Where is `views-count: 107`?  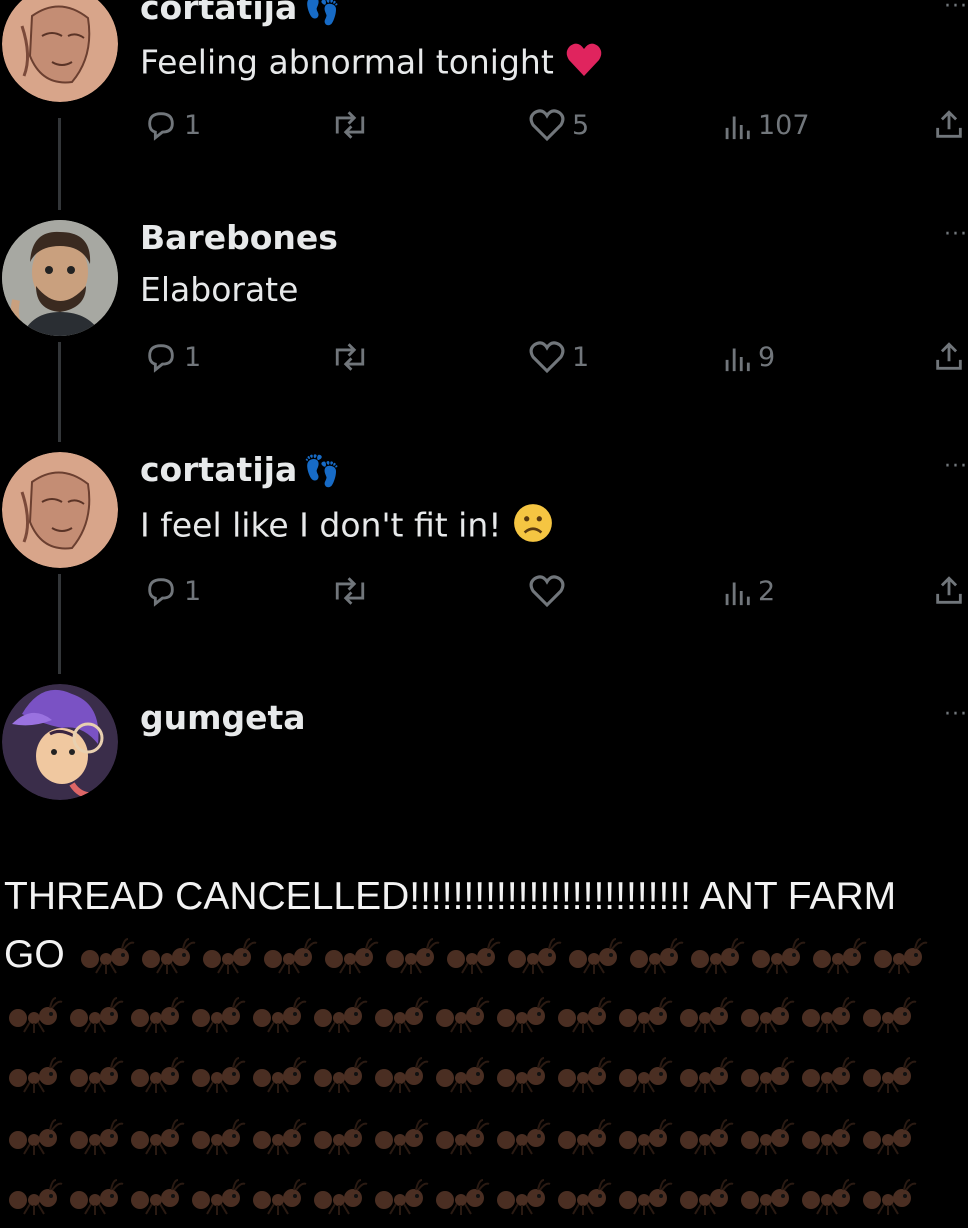 views-count: 107 is located at coordinates (784, 125).